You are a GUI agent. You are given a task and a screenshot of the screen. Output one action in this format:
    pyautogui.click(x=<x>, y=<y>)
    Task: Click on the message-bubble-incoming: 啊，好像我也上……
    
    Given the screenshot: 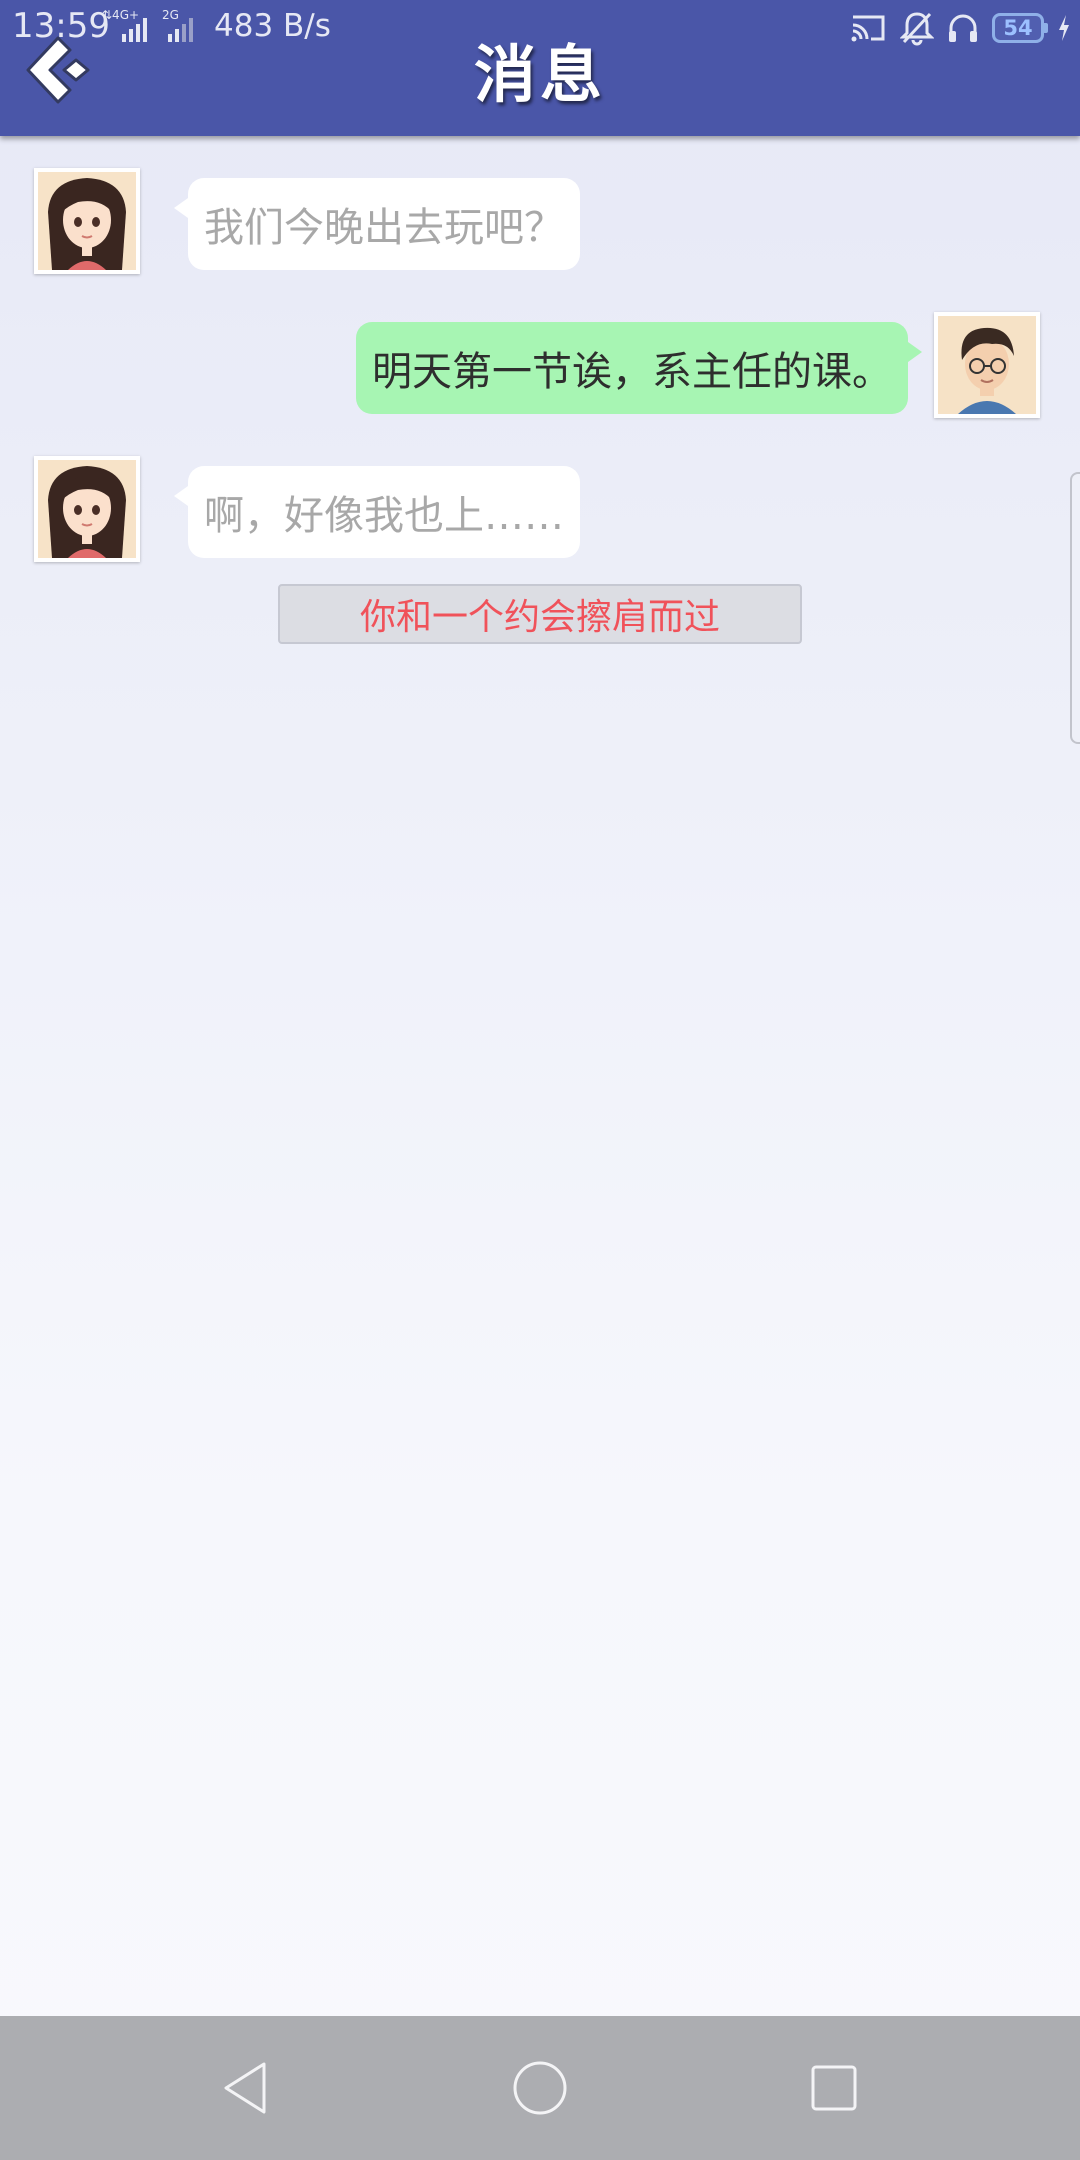 What is the action you would take?
    pyautogui.click(x=377, y=512)
    